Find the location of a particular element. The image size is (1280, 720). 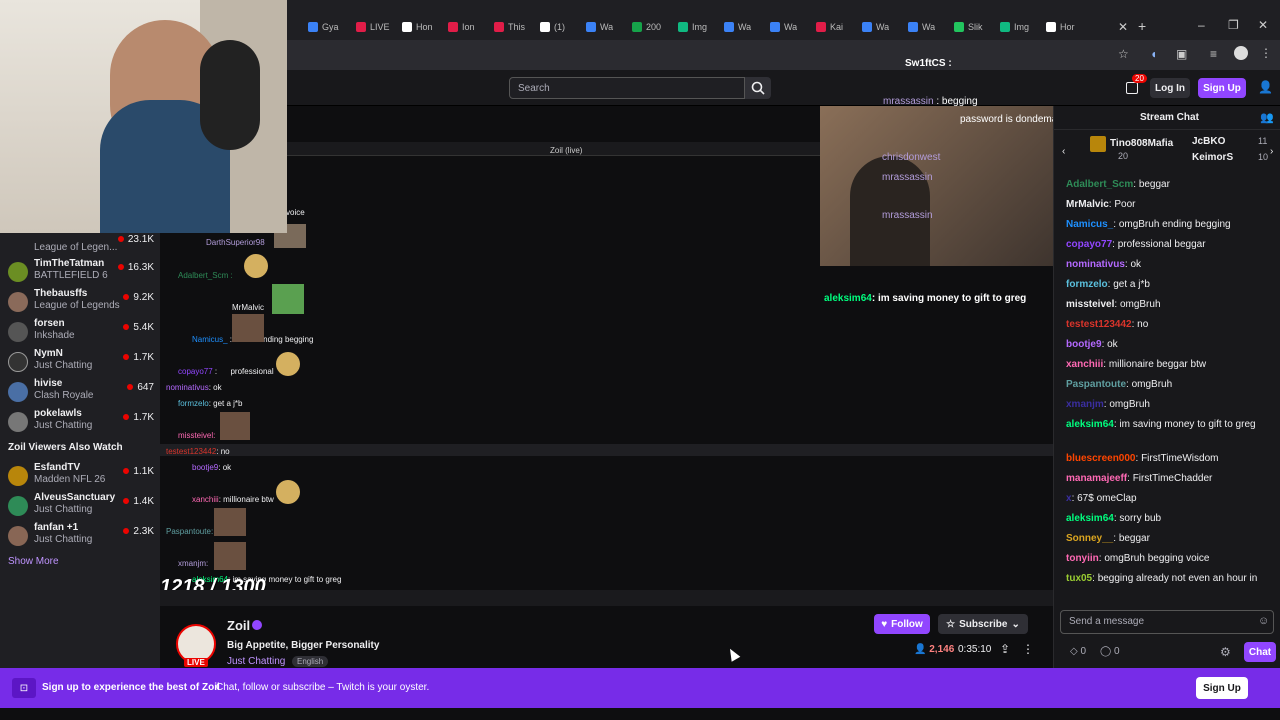

language-tag: English is located at coordinates (310, 661).